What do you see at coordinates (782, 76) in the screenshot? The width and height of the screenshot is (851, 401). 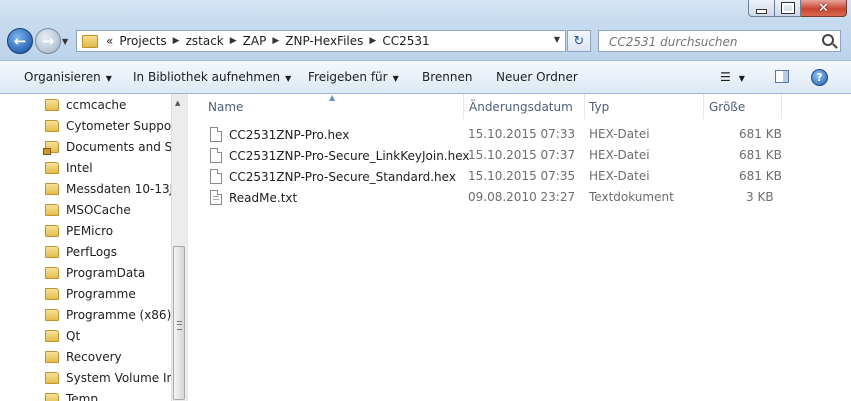 I see `preview-pane-button` at bounding box center [782, 76].